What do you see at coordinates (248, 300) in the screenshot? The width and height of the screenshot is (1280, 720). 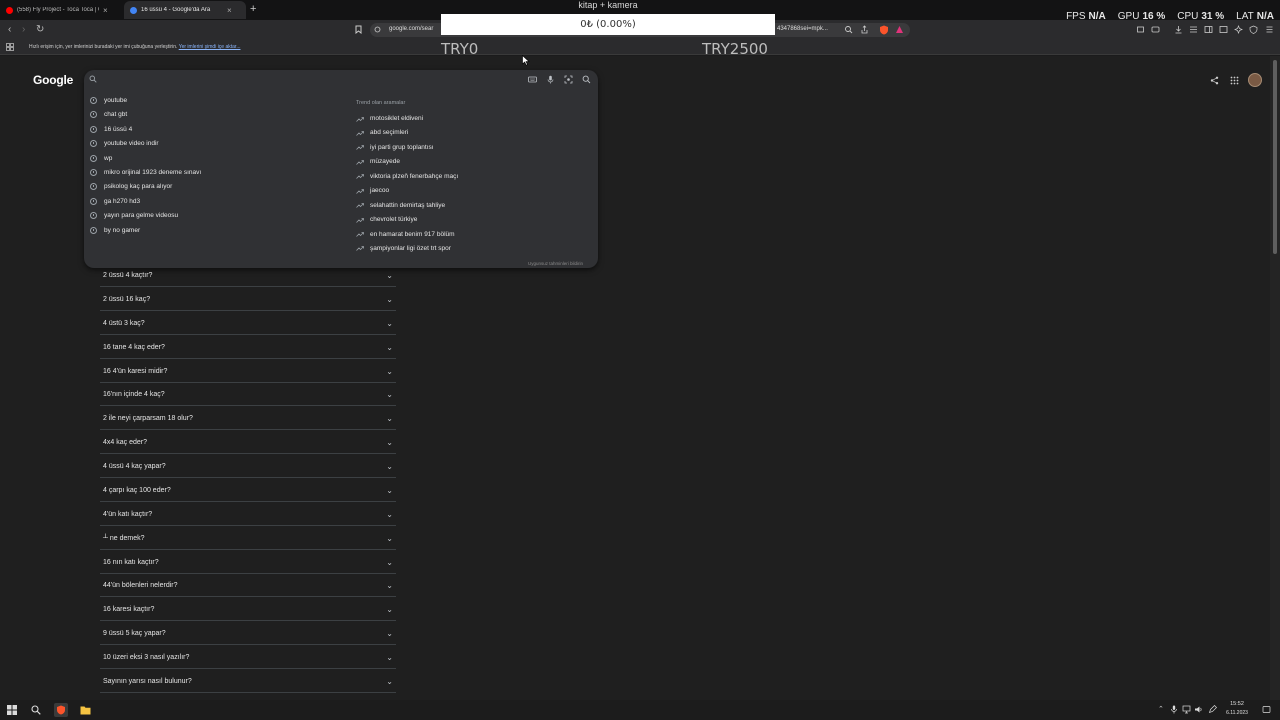 I see `related-question: 2 üssü 16 kaç? ⌄` at bounding box center [248, 300].